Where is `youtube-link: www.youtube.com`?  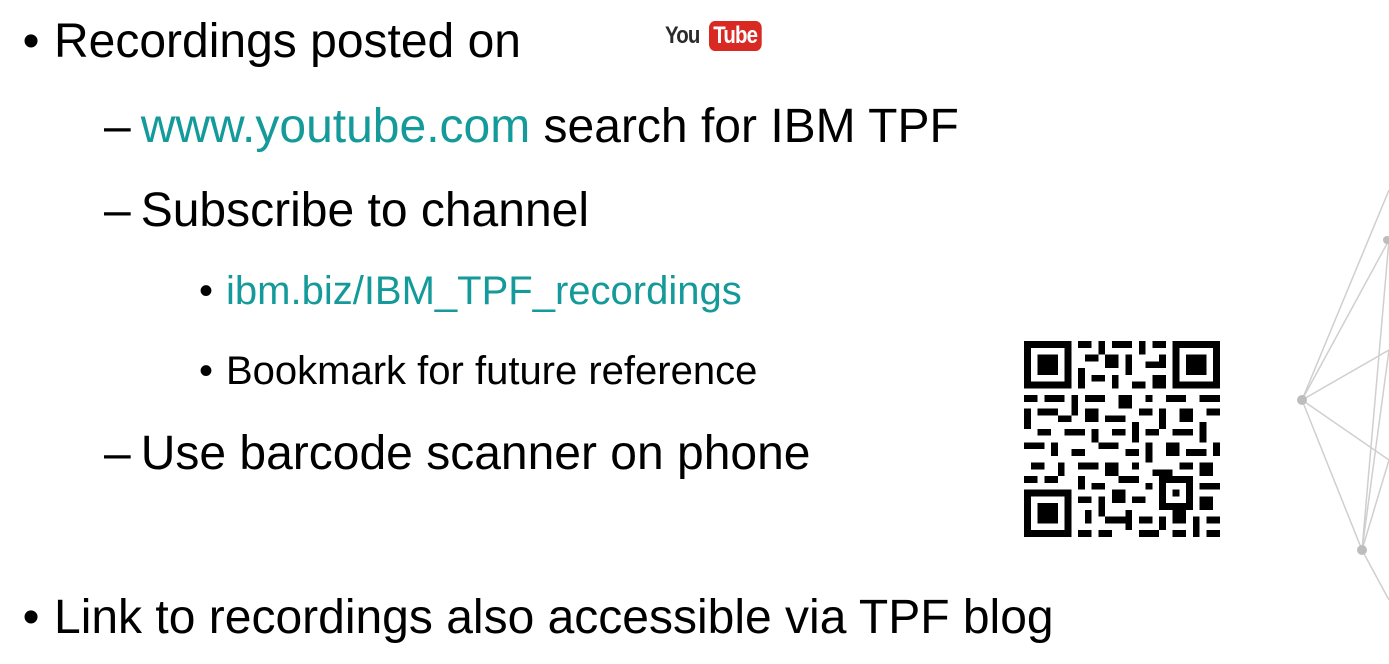
youtube-link: www.youtube.com is located at coordinates (336, 126).